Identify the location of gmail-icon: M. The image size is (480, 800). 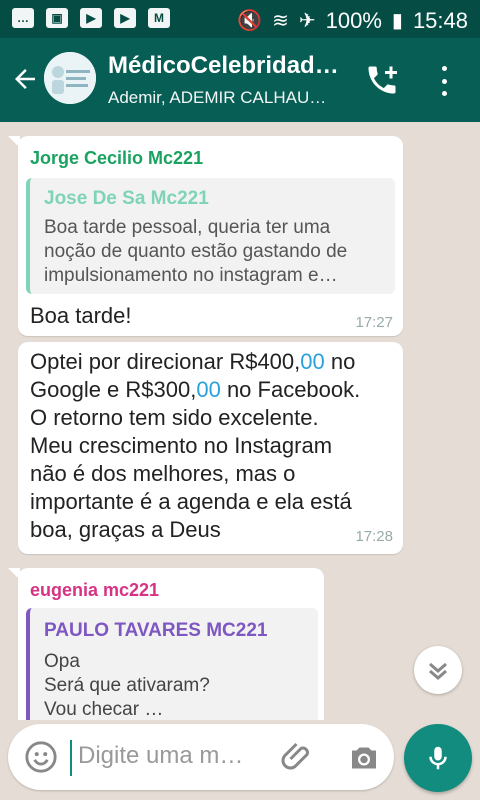
(159, 18).